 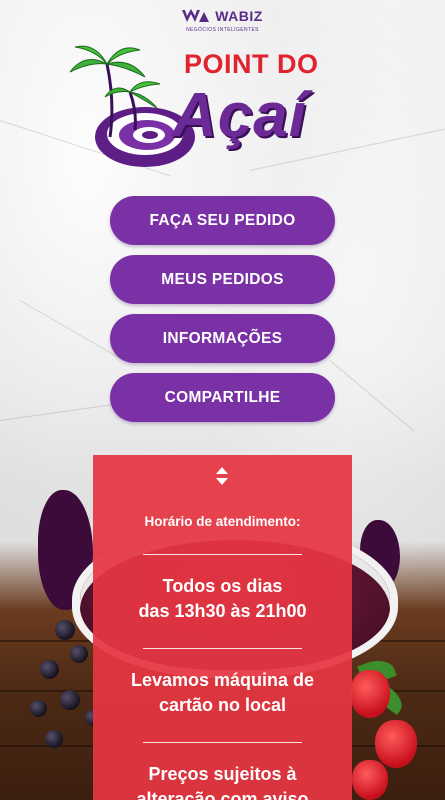 What do you see at coordinates (222, 220) in the screenshot?
I see `order-button: FAÇA SEU PEDIDO` at bounding box center [222, 220].